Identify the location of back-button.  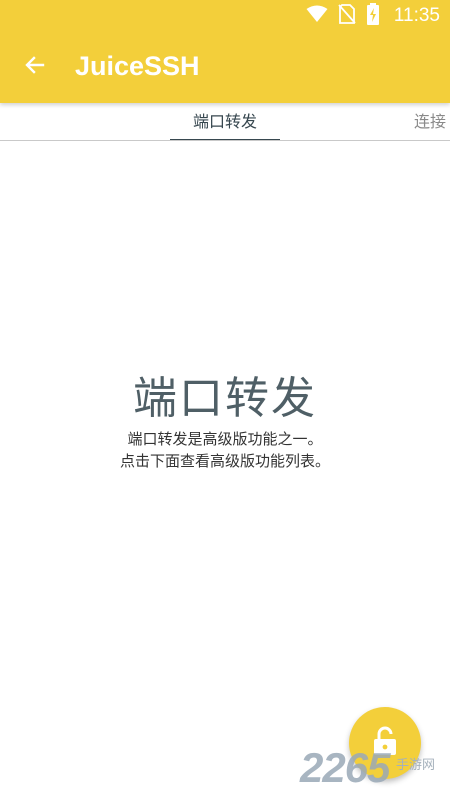
(35, 67).